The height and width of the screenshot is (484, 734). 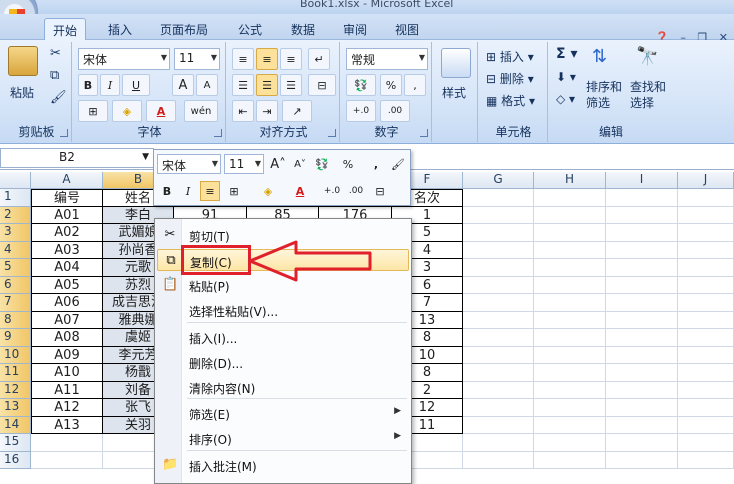 I want to click on mini-font-combo: 宋体 ▼, so click(x=189, y=164).